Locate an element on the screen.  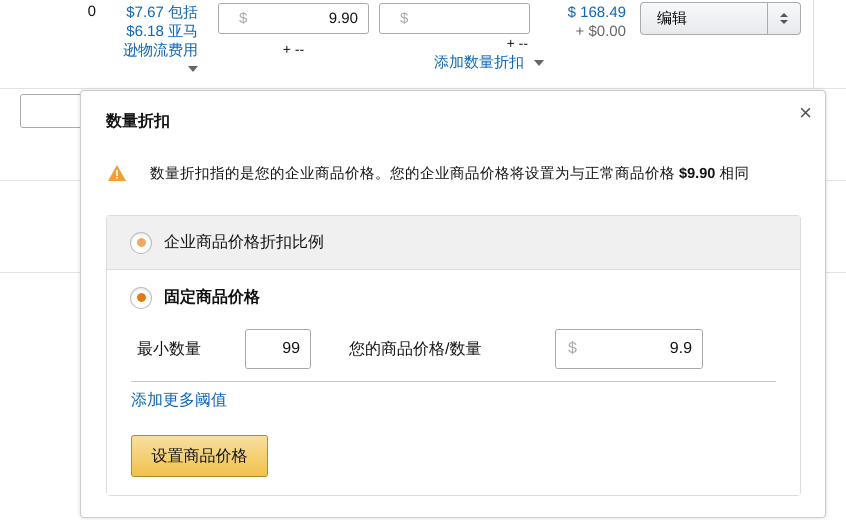
add-threshold-link: 添加更多阈值 is located at coordinates (179, 400).